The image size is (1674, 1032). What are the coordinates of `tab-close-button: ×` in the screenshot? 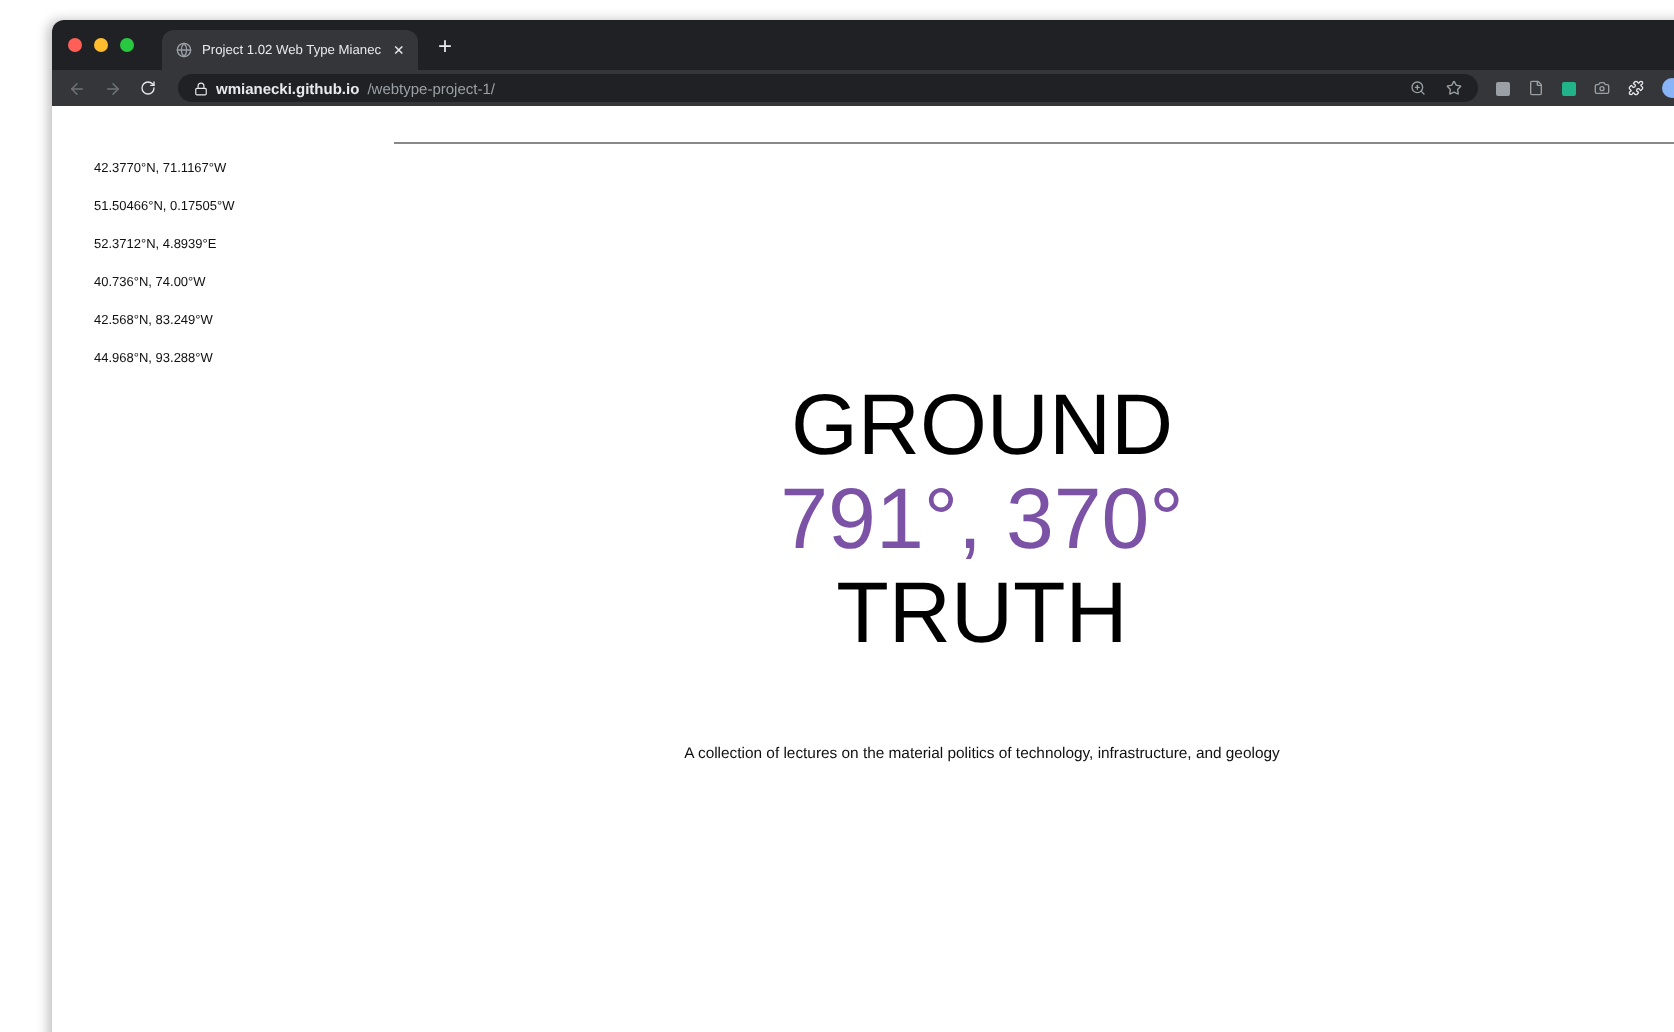 It's located at (398, 50).